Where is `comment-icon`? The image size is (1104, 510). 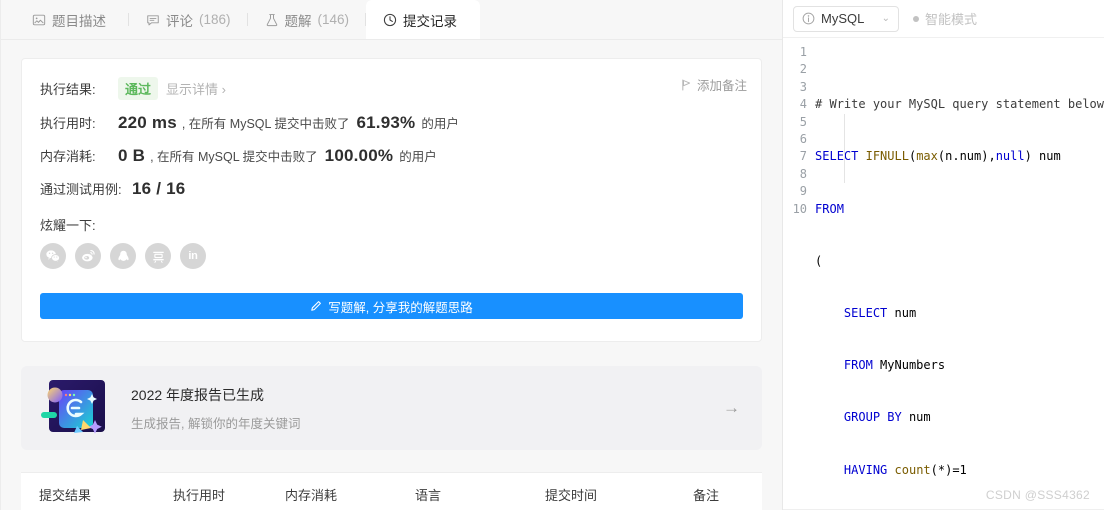 comment-icon is located at coordinates (153, 20).